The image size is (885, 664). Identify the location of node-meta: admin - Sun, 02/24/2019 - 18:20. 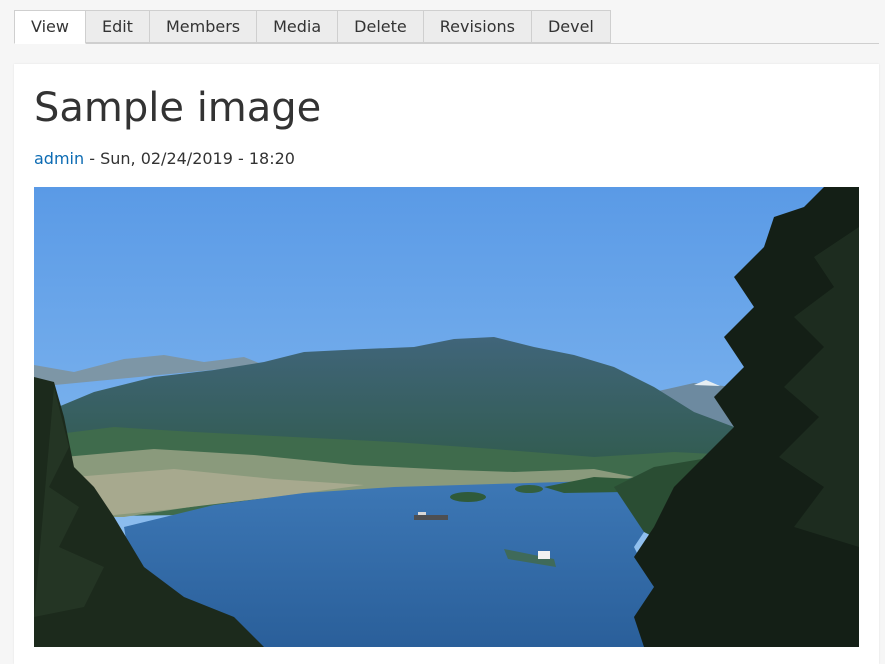
(164, 159).